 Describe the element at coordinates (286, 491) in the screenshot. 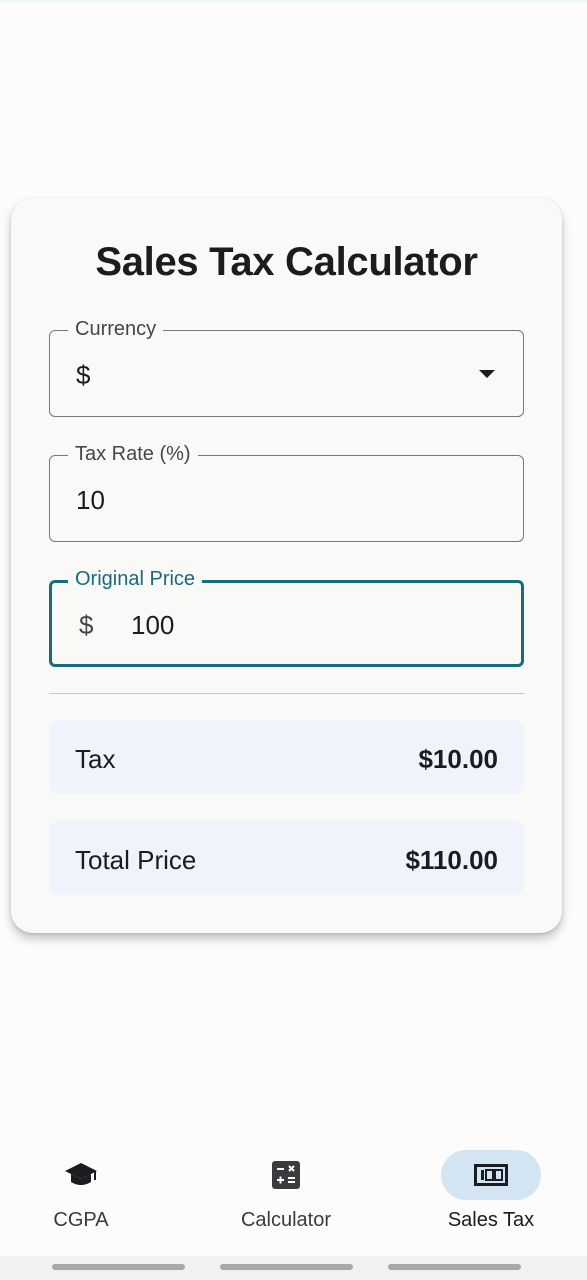

I see `tax-rate-field: Tax Rate (%) 10` at that location.